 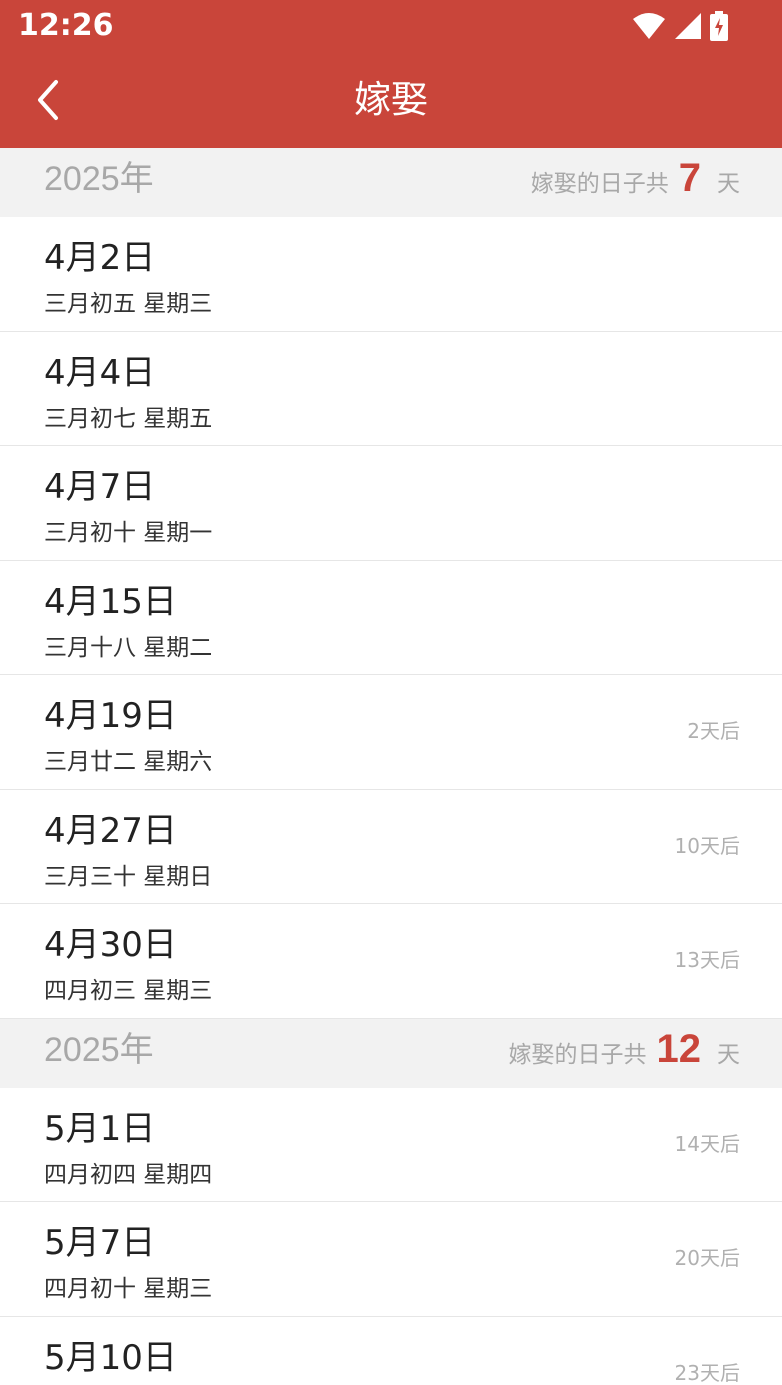 I want to click on list-item: 4月4日三月初七 星期五, so click(x=391, y=388).